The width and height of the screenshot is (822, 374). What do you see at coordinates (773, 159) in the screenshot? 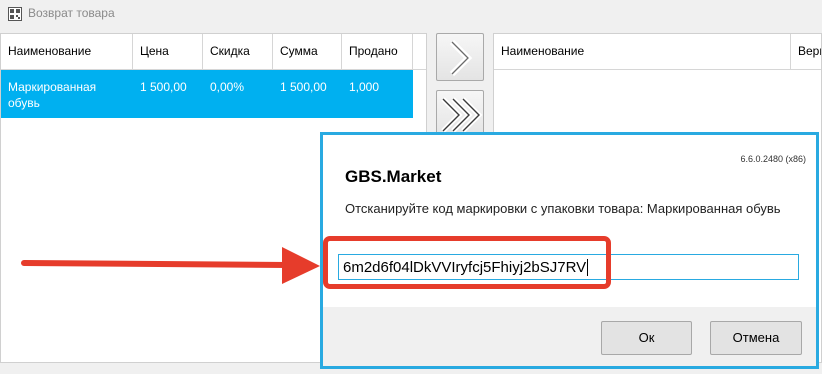
I see `version-label: 6.6.0.2480 (x86)` at bounding box center [773, 159].